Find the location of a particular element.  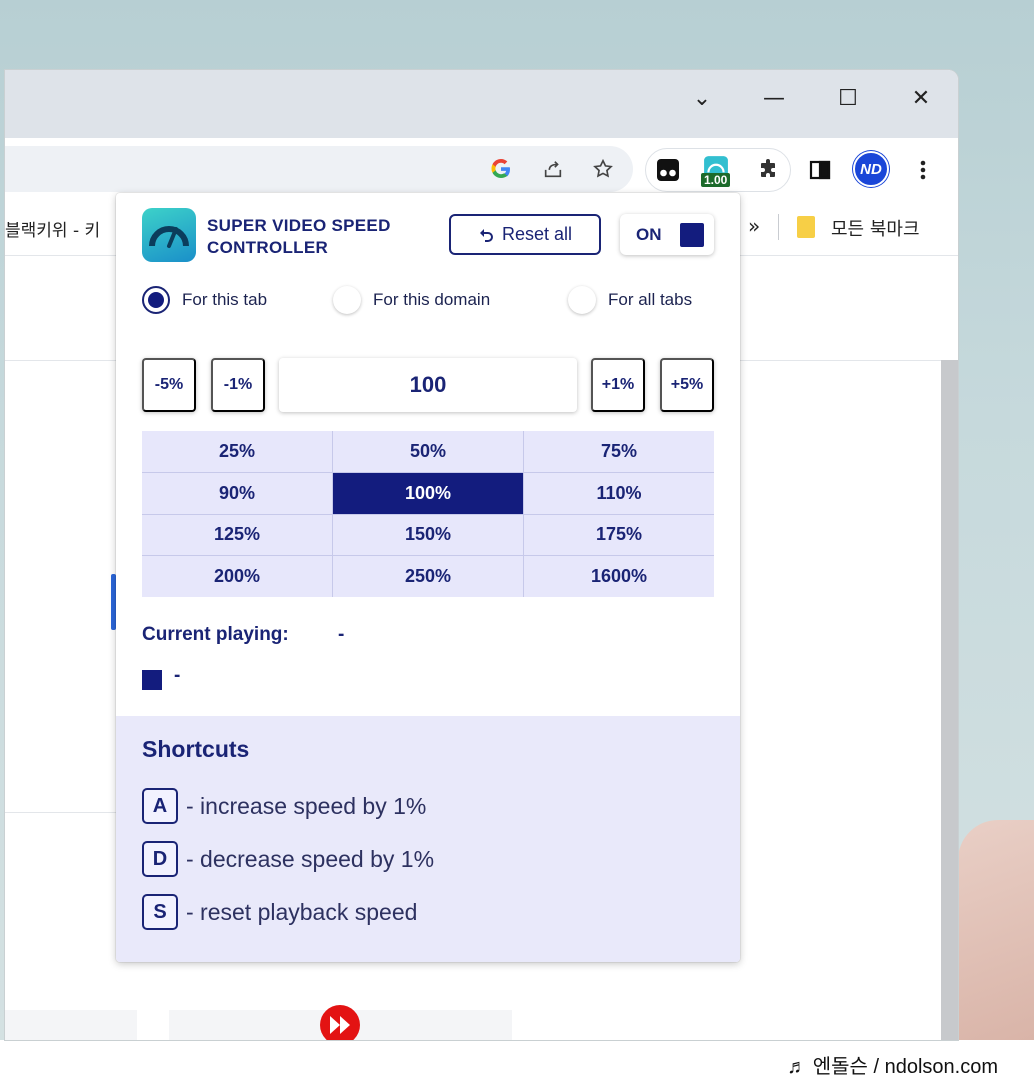

preset-200-button: 200% is located at coordinates (237, 576).